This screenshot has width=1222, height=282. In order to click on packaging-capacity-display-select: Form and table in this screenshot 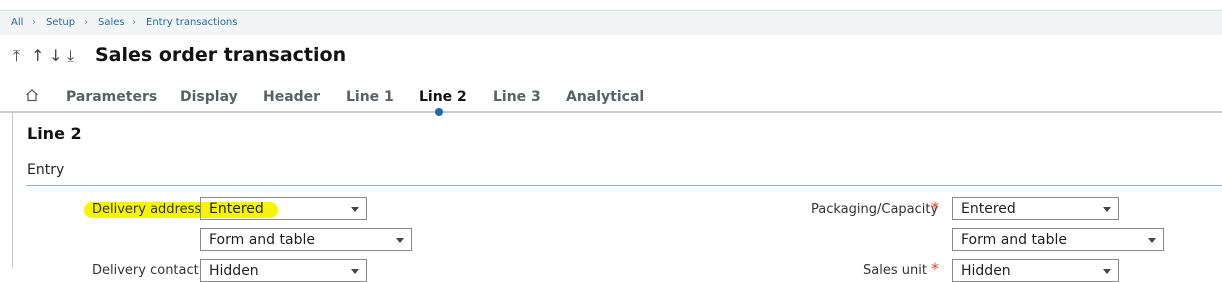, I will do `click(1058, 239)`.